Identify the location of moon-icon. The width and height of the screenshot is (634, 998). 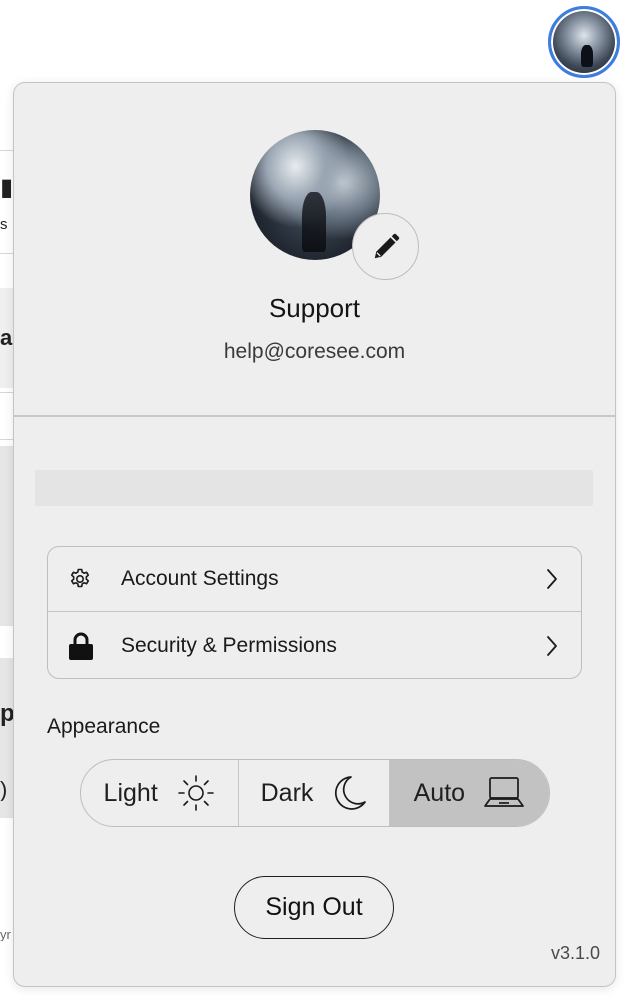
(349, 793).